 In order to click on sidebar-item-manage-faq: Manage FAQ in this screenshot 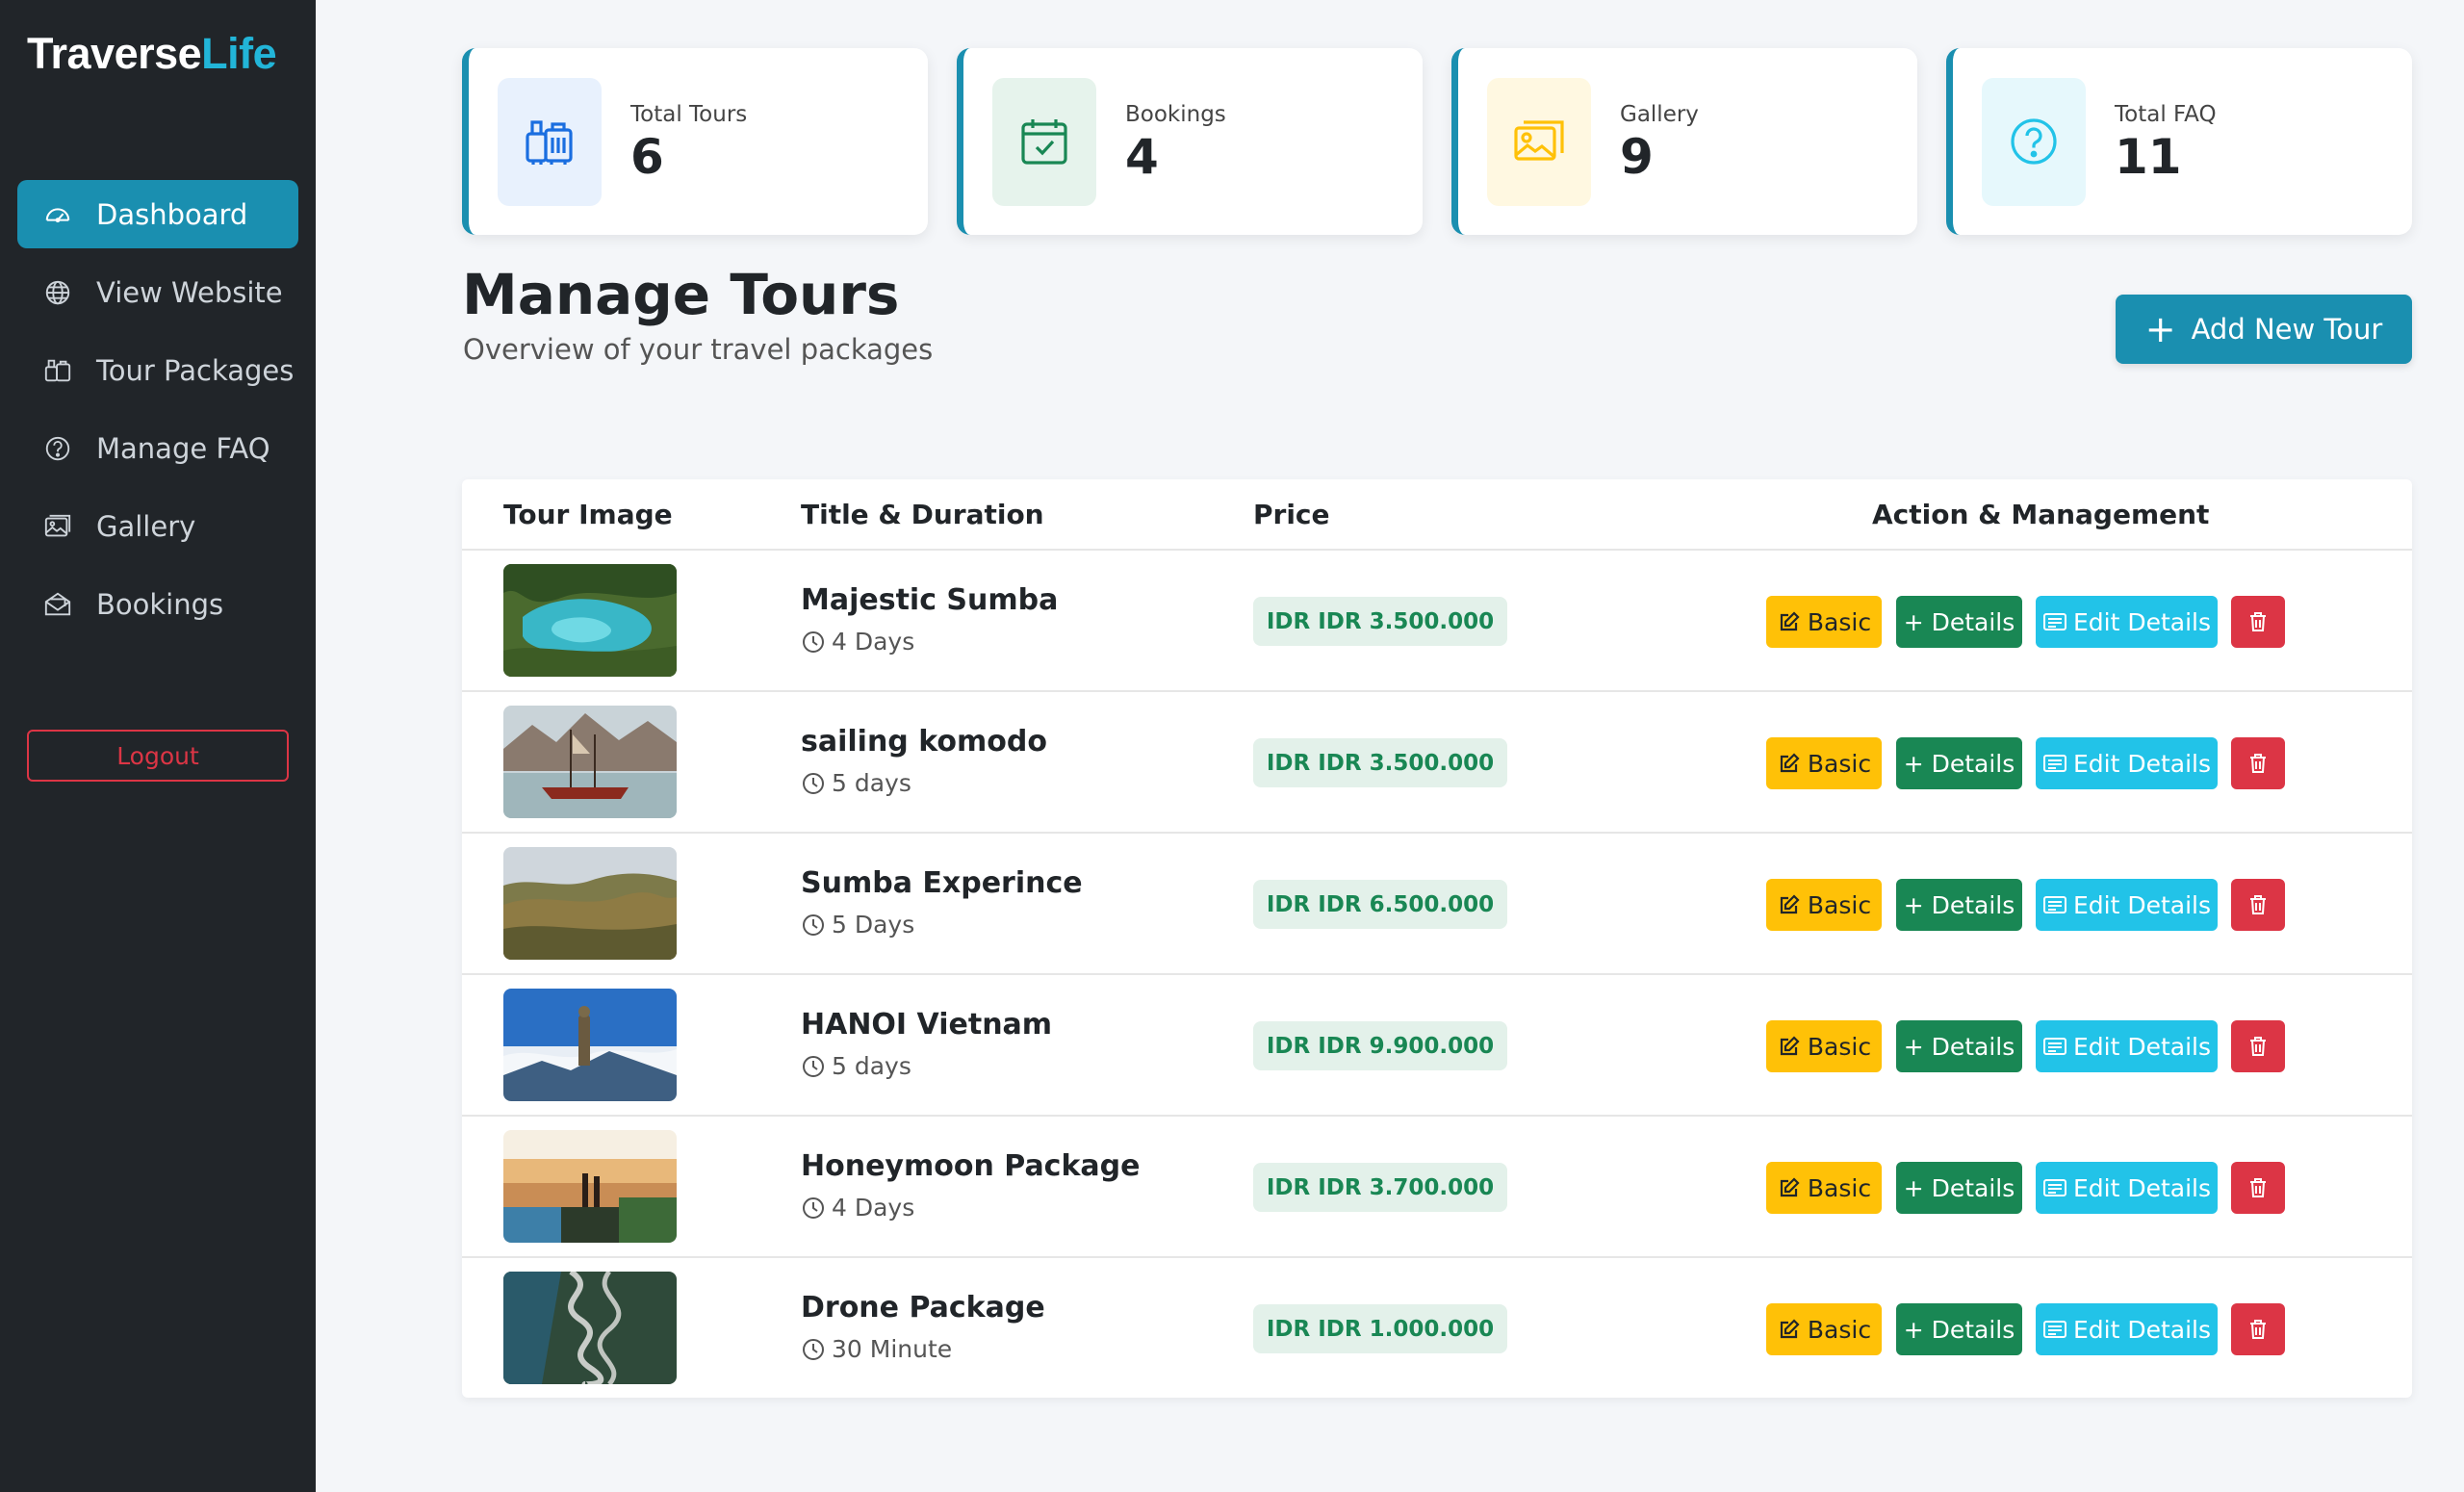, I will do `click(157, 448)`.